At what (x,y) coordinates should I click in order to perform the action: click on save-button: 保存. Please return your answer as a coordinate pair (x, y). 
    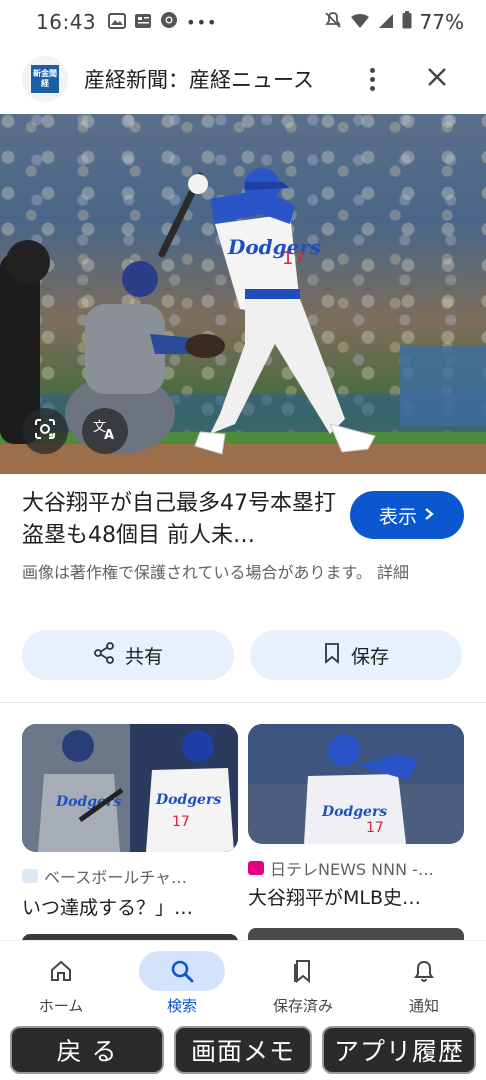
    Looking at the image, I should click on (356, 655).